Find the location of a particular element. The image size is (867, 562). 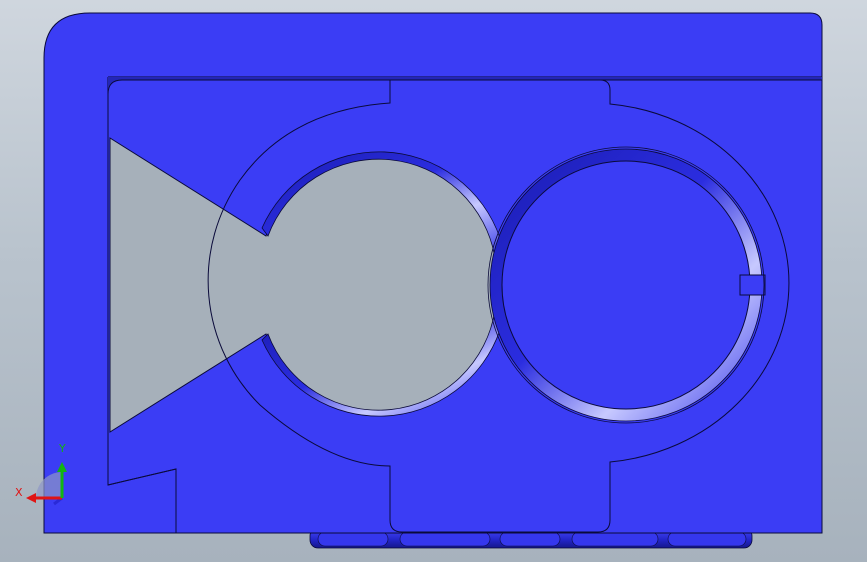

axis-x-label: X is located at coordinates (19, 492).